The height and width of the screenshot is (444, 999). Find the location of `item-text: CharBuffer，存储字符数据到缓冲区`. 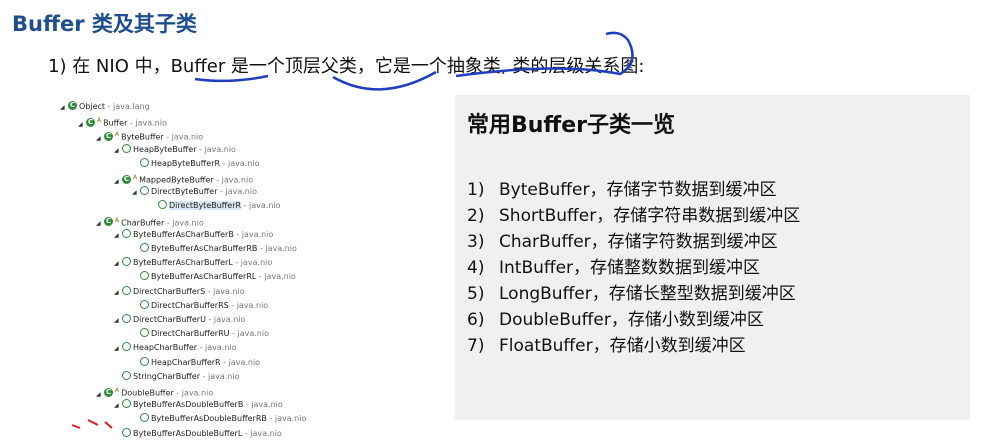

item-text: CharBuffer，存储字符数据到缓冲区 is located at coordinates (638, 242).